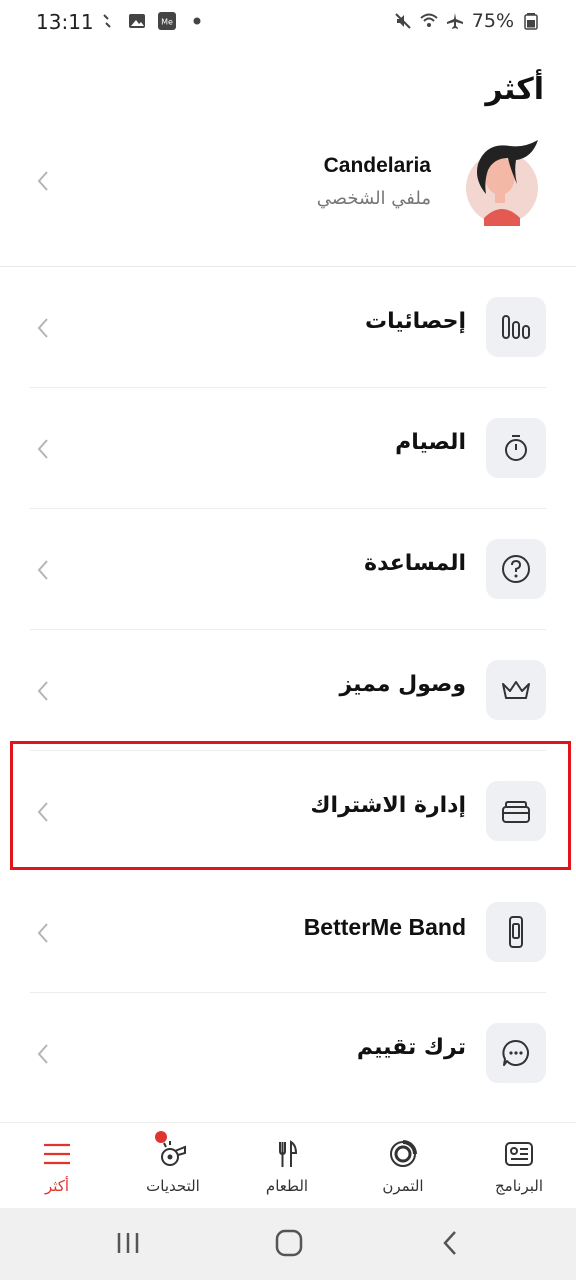  What do you see at coordinates (402, 684) in the screenshot?
I see `menu-item-label: وصول مميز` at bounding box center [402, 684].